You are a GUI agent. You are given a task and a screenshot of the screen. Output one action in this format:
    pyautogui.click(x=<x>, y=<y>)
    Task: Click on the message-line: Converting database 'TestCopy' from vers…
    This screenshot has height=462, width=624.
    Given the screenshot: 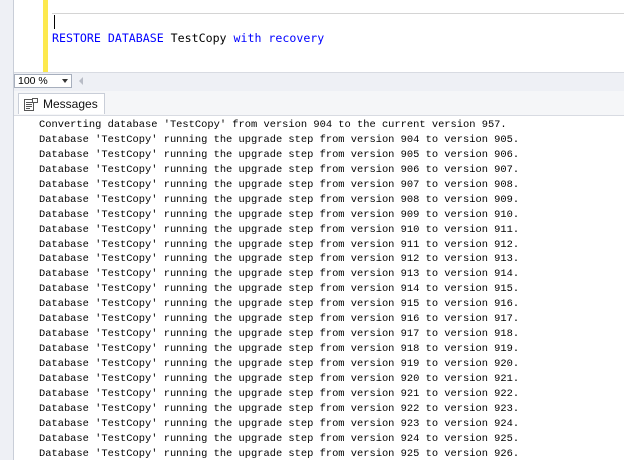 What is the action you would take?
    pyautogui.click(x=273, y=125)
    